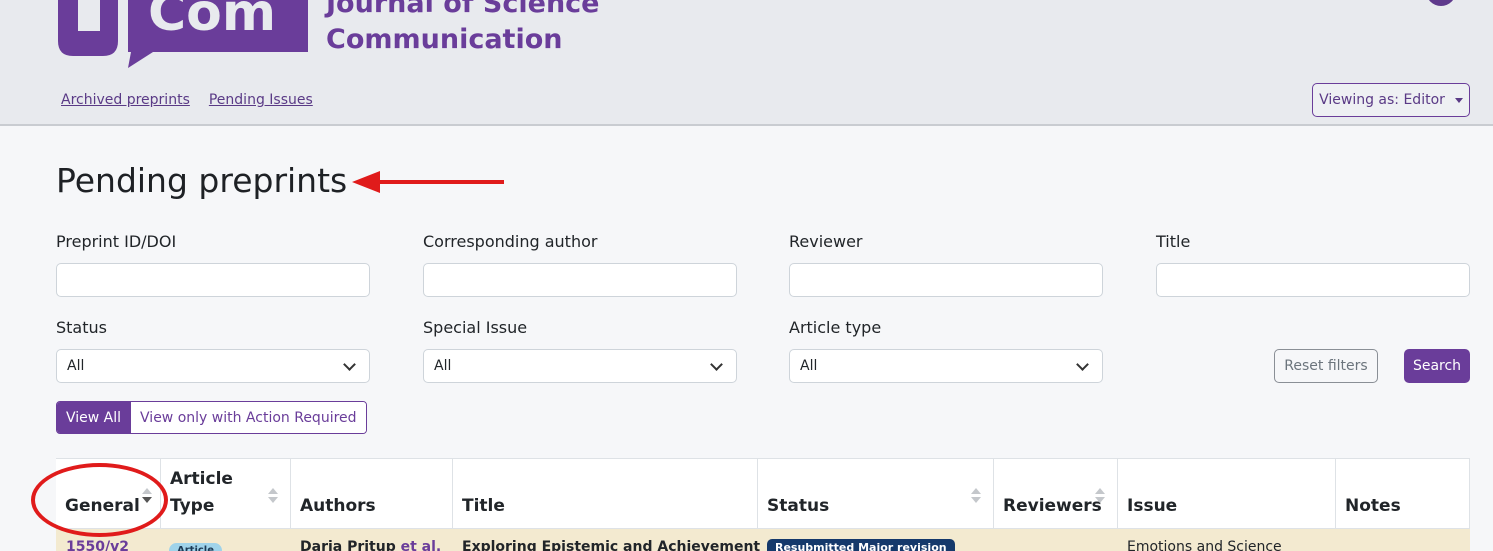 The width and height of the screenshot is (1493, 551). I want to click on author-name: Daria Pritup, so click(348, 545).